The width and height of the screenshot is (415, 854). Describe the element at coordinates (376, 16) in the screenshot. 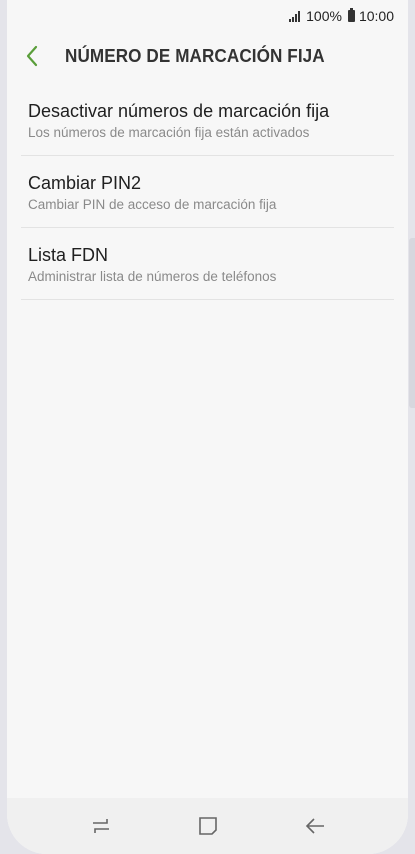

I see `clock: 10:00` at that location.